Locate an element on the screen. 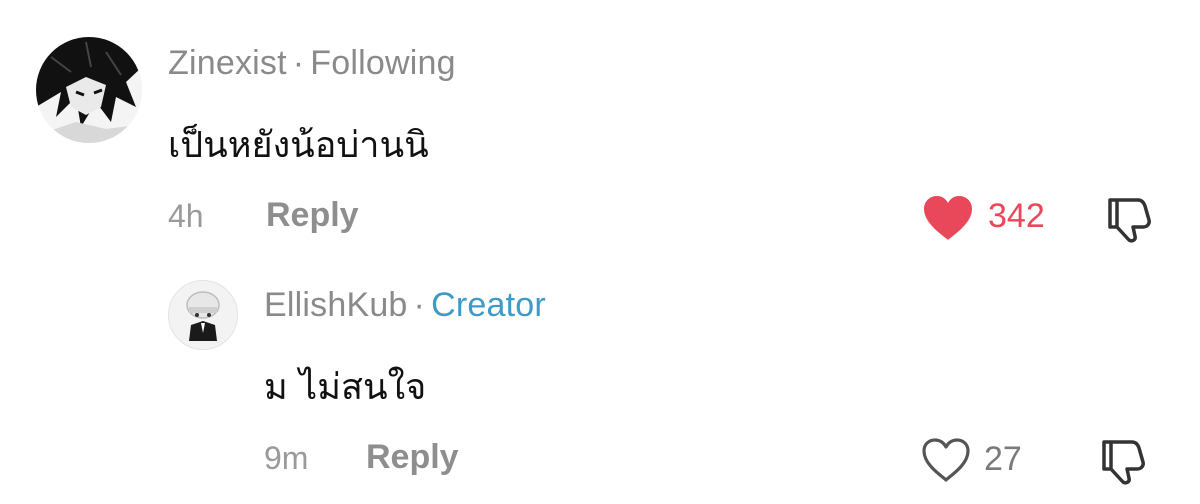 The height and width of the screenshot is (504, 1200). heart-outline-icon is located at coordinates (946, 460).